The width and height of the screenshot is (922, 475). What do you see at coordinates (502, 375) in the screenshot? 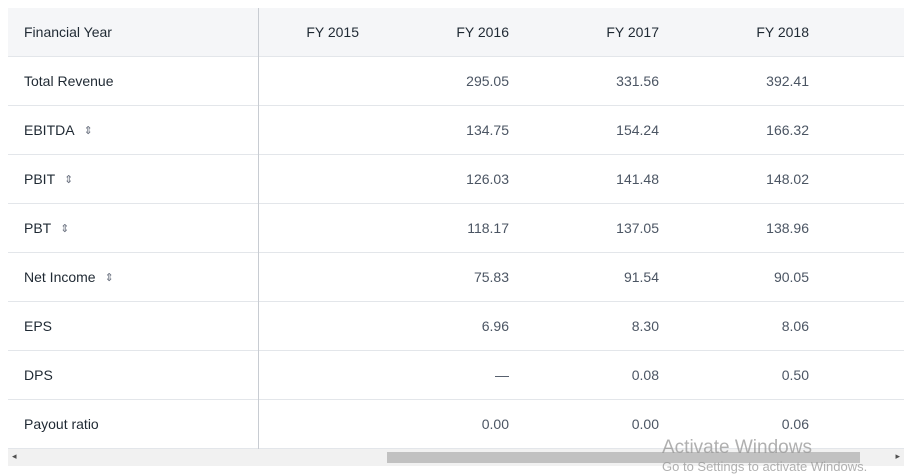
I see `value-cell: —` at bounding box center [502, 375].